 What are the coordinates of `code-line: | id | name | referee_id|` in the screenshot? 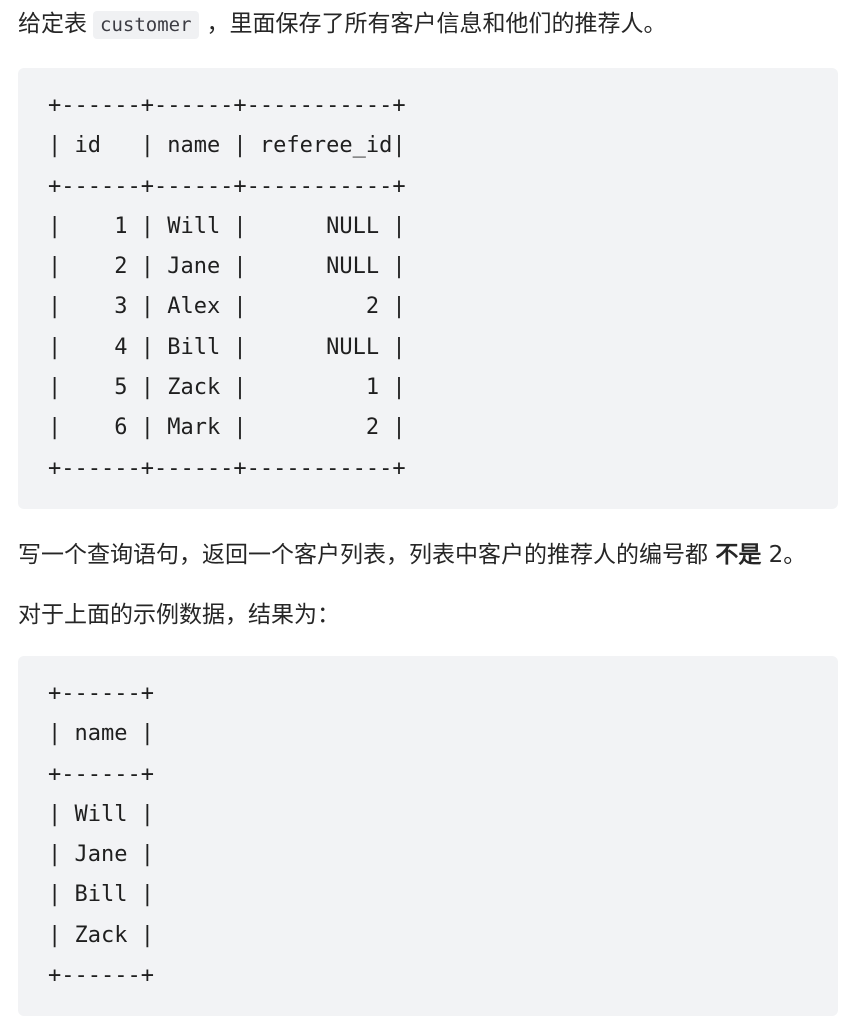 It's located at (227, 146).